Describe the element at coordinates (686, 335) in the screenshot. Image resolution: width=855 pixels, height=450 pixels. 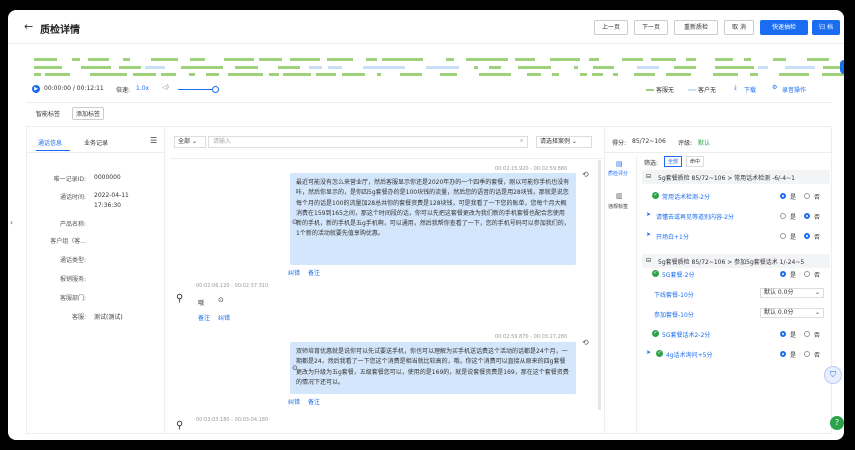
I see `score-item-label: 5G套餐话术2-2分` at that location.